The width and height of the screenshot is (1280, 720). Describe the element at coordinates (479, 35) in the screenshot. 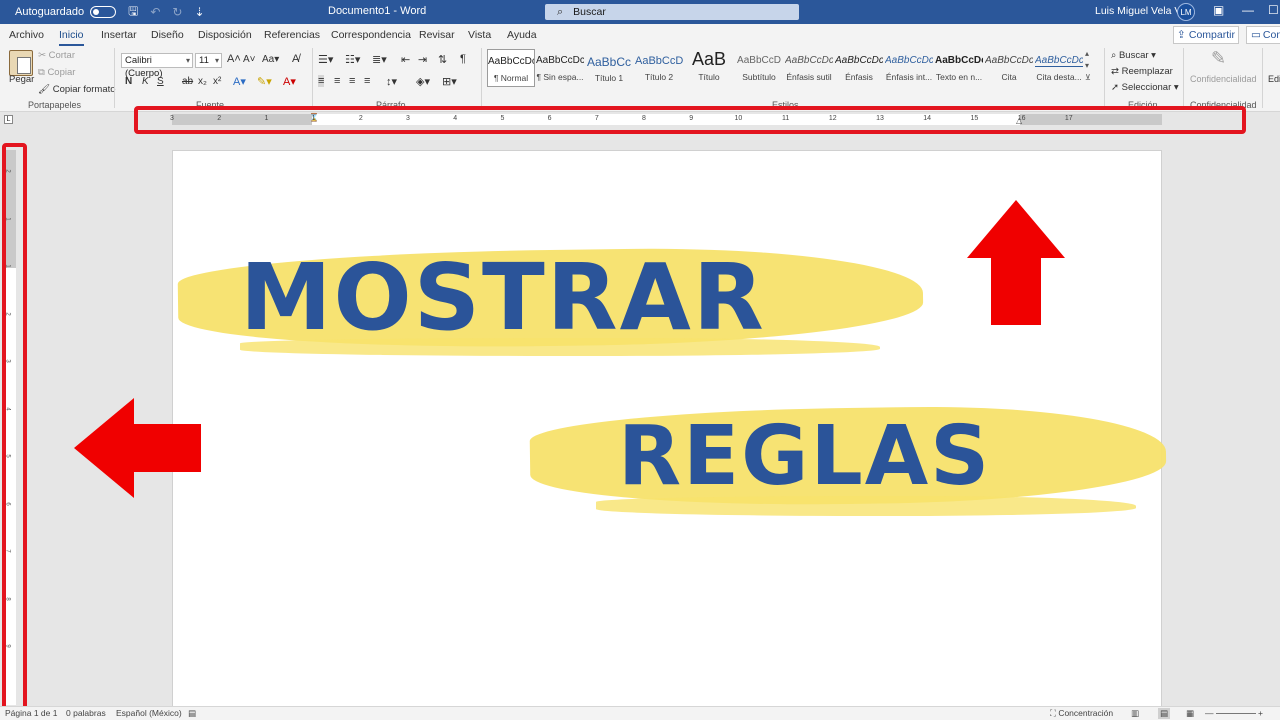

I see `tab-vista: Vista` at that location.